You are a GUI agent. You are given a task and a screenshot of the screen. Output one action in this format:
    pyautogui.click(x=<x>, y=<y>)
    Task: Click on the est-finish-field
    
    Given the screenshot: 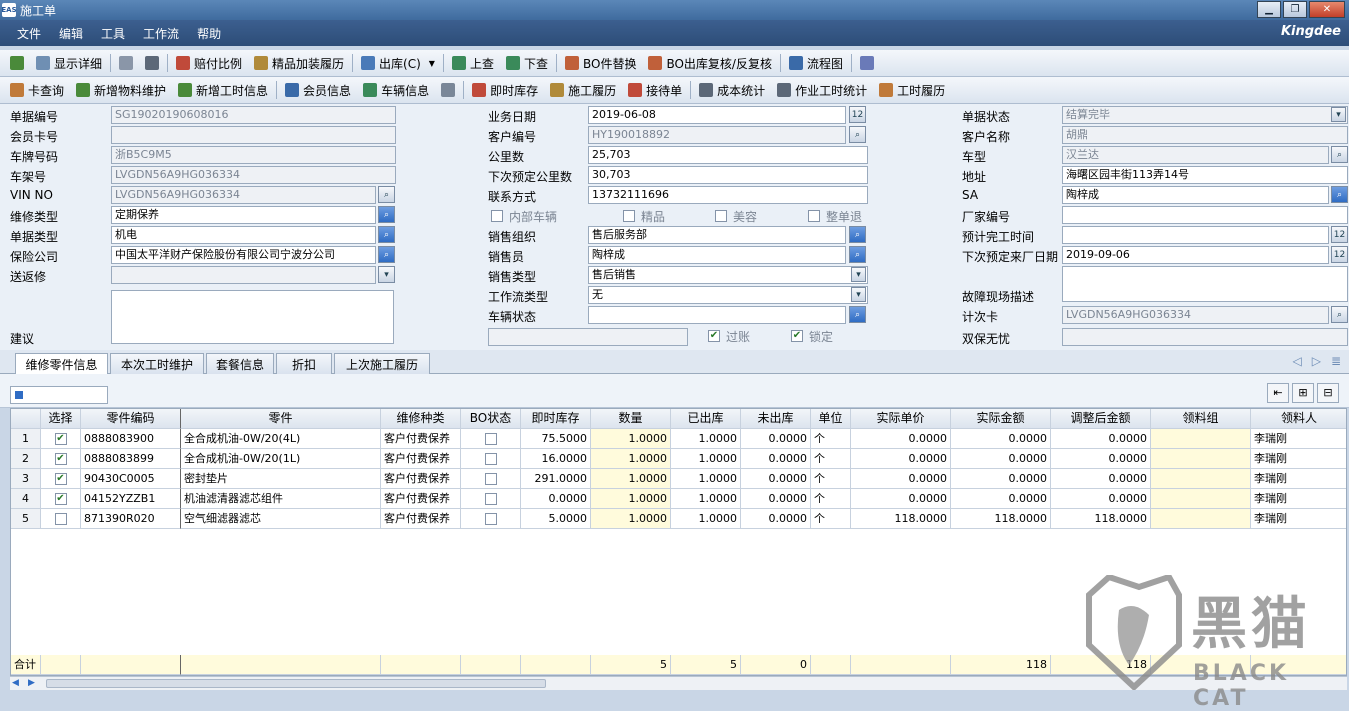 What is the action you would take?
    pyautogui.click(x=1195, y=235)
    